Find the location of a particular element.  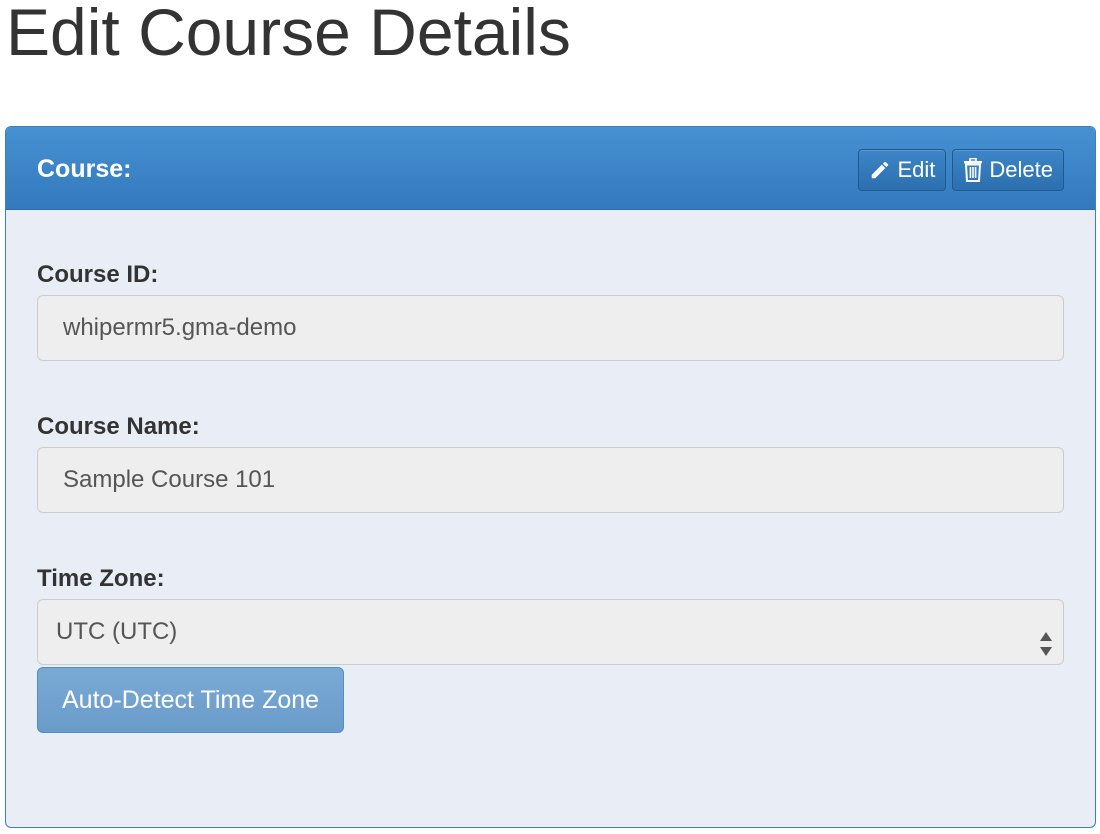

pencil-icon is located at coordinates (880, 170).